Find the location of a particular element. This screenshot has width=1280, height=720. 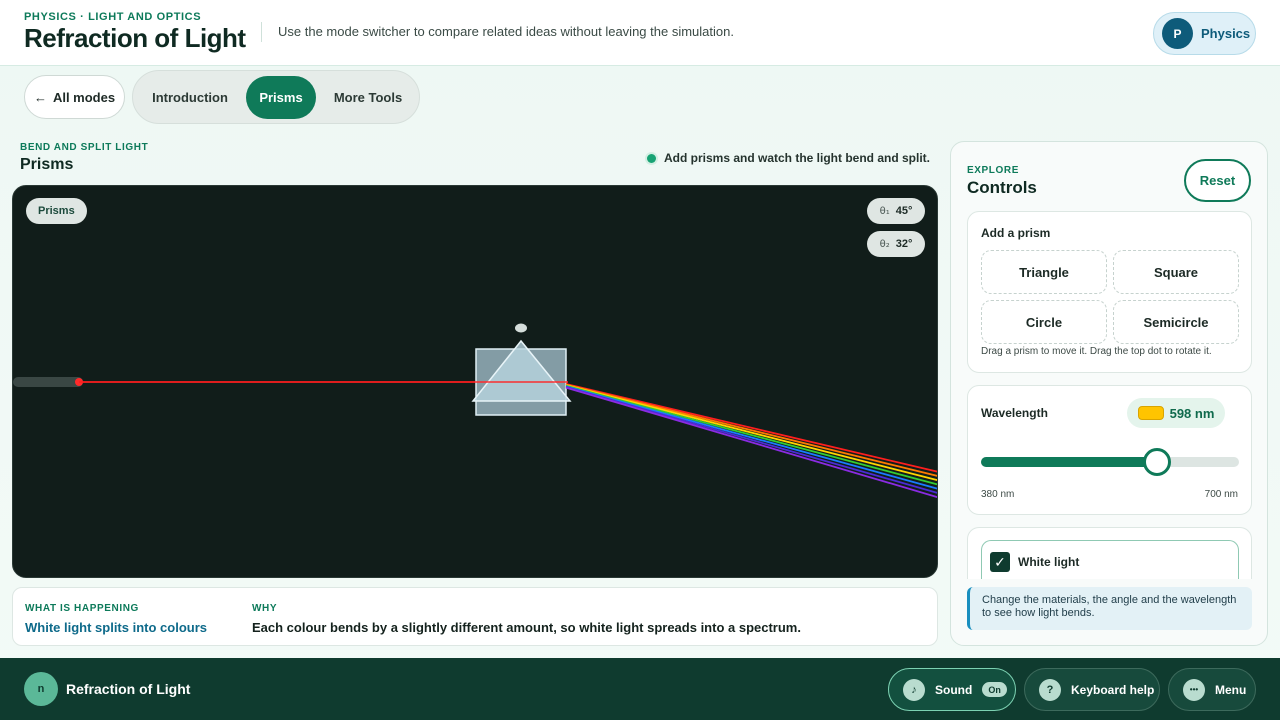

what-value: White light splits into colours is located at coordinates (116, 627).